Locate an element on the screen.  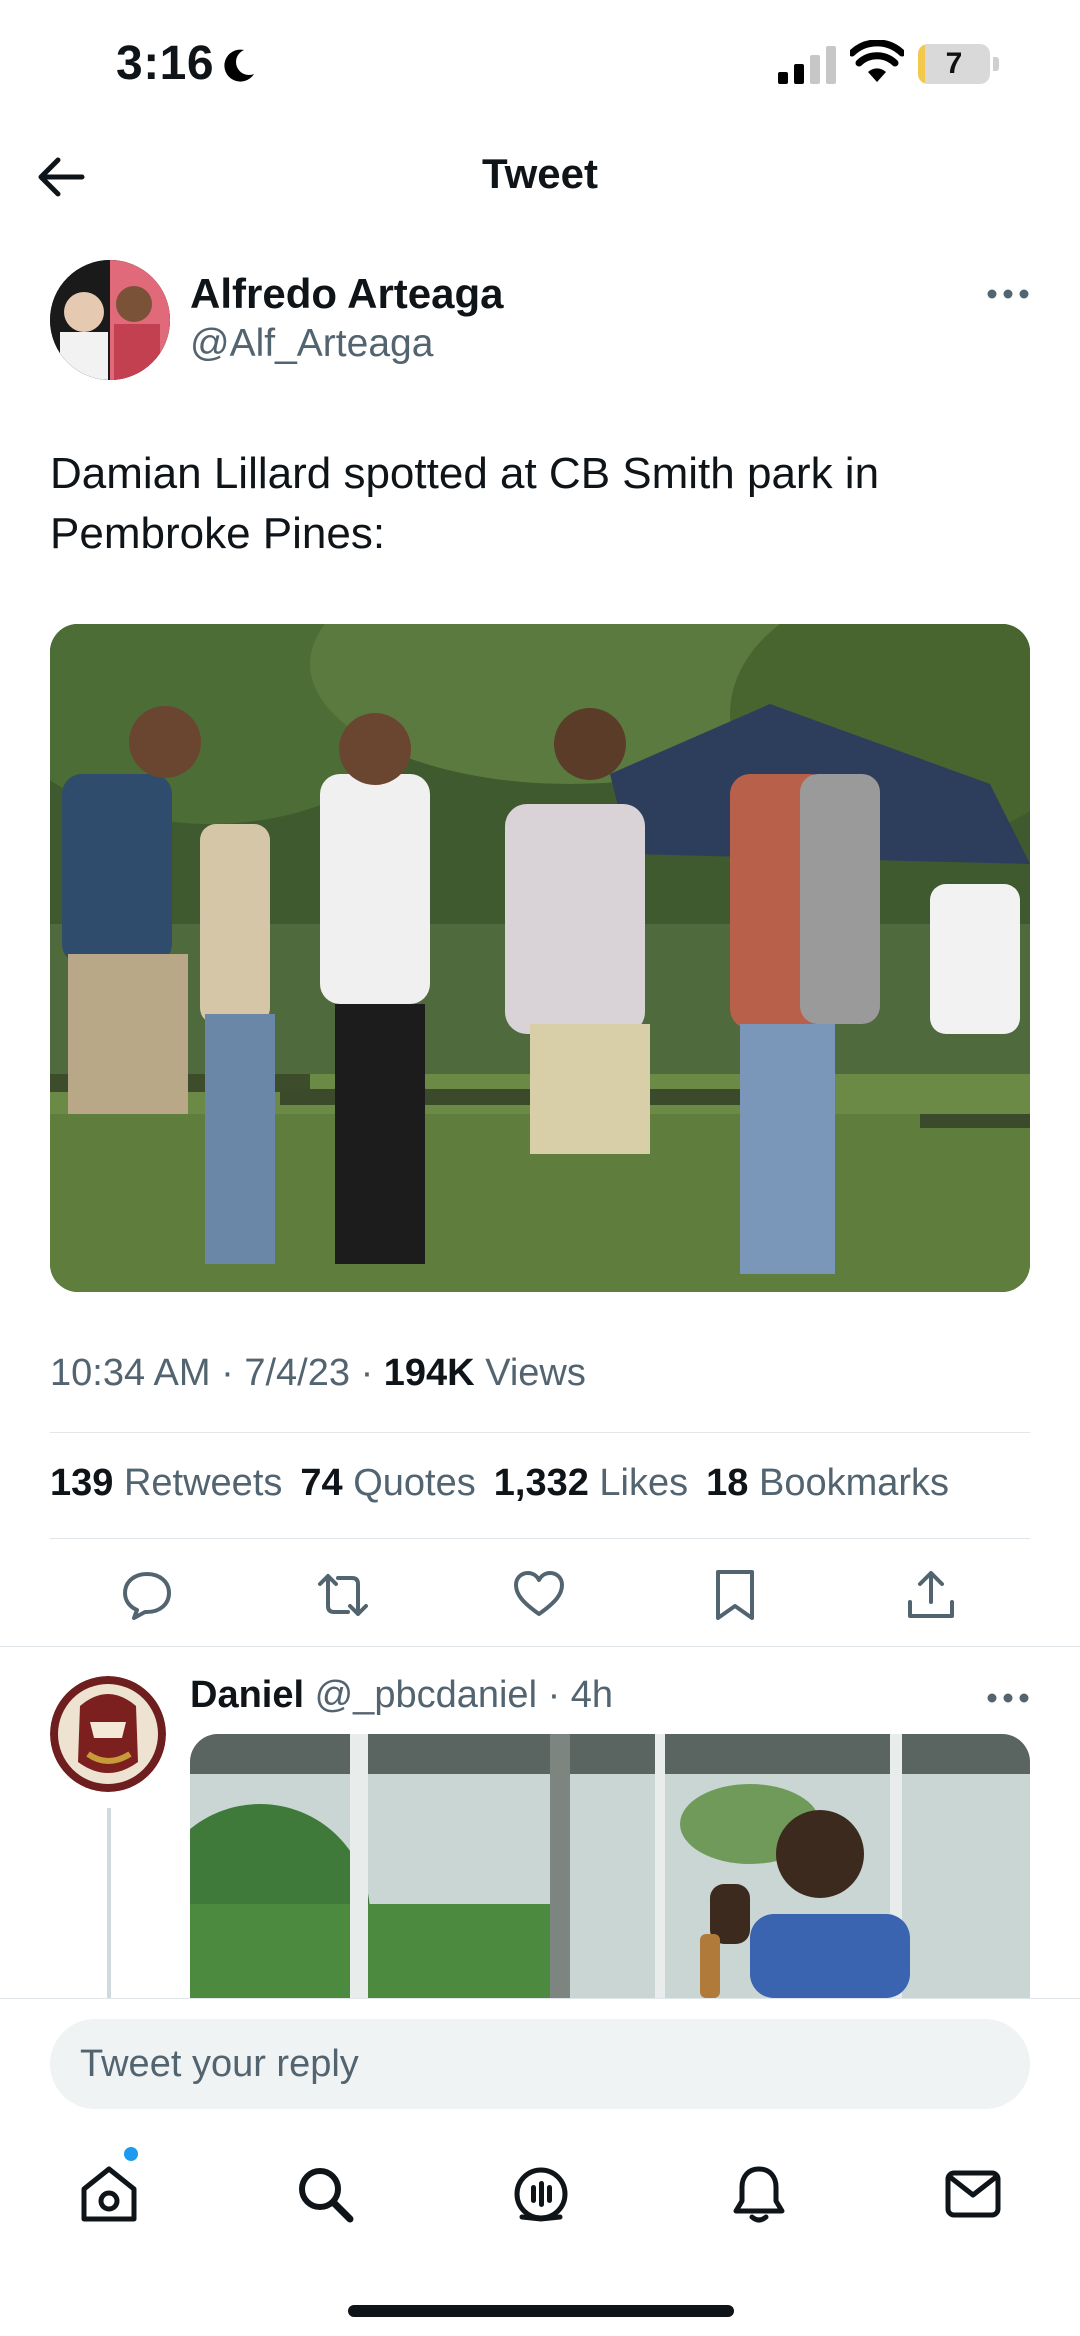
views-count: 194K is located at coordinates (429, 1373).